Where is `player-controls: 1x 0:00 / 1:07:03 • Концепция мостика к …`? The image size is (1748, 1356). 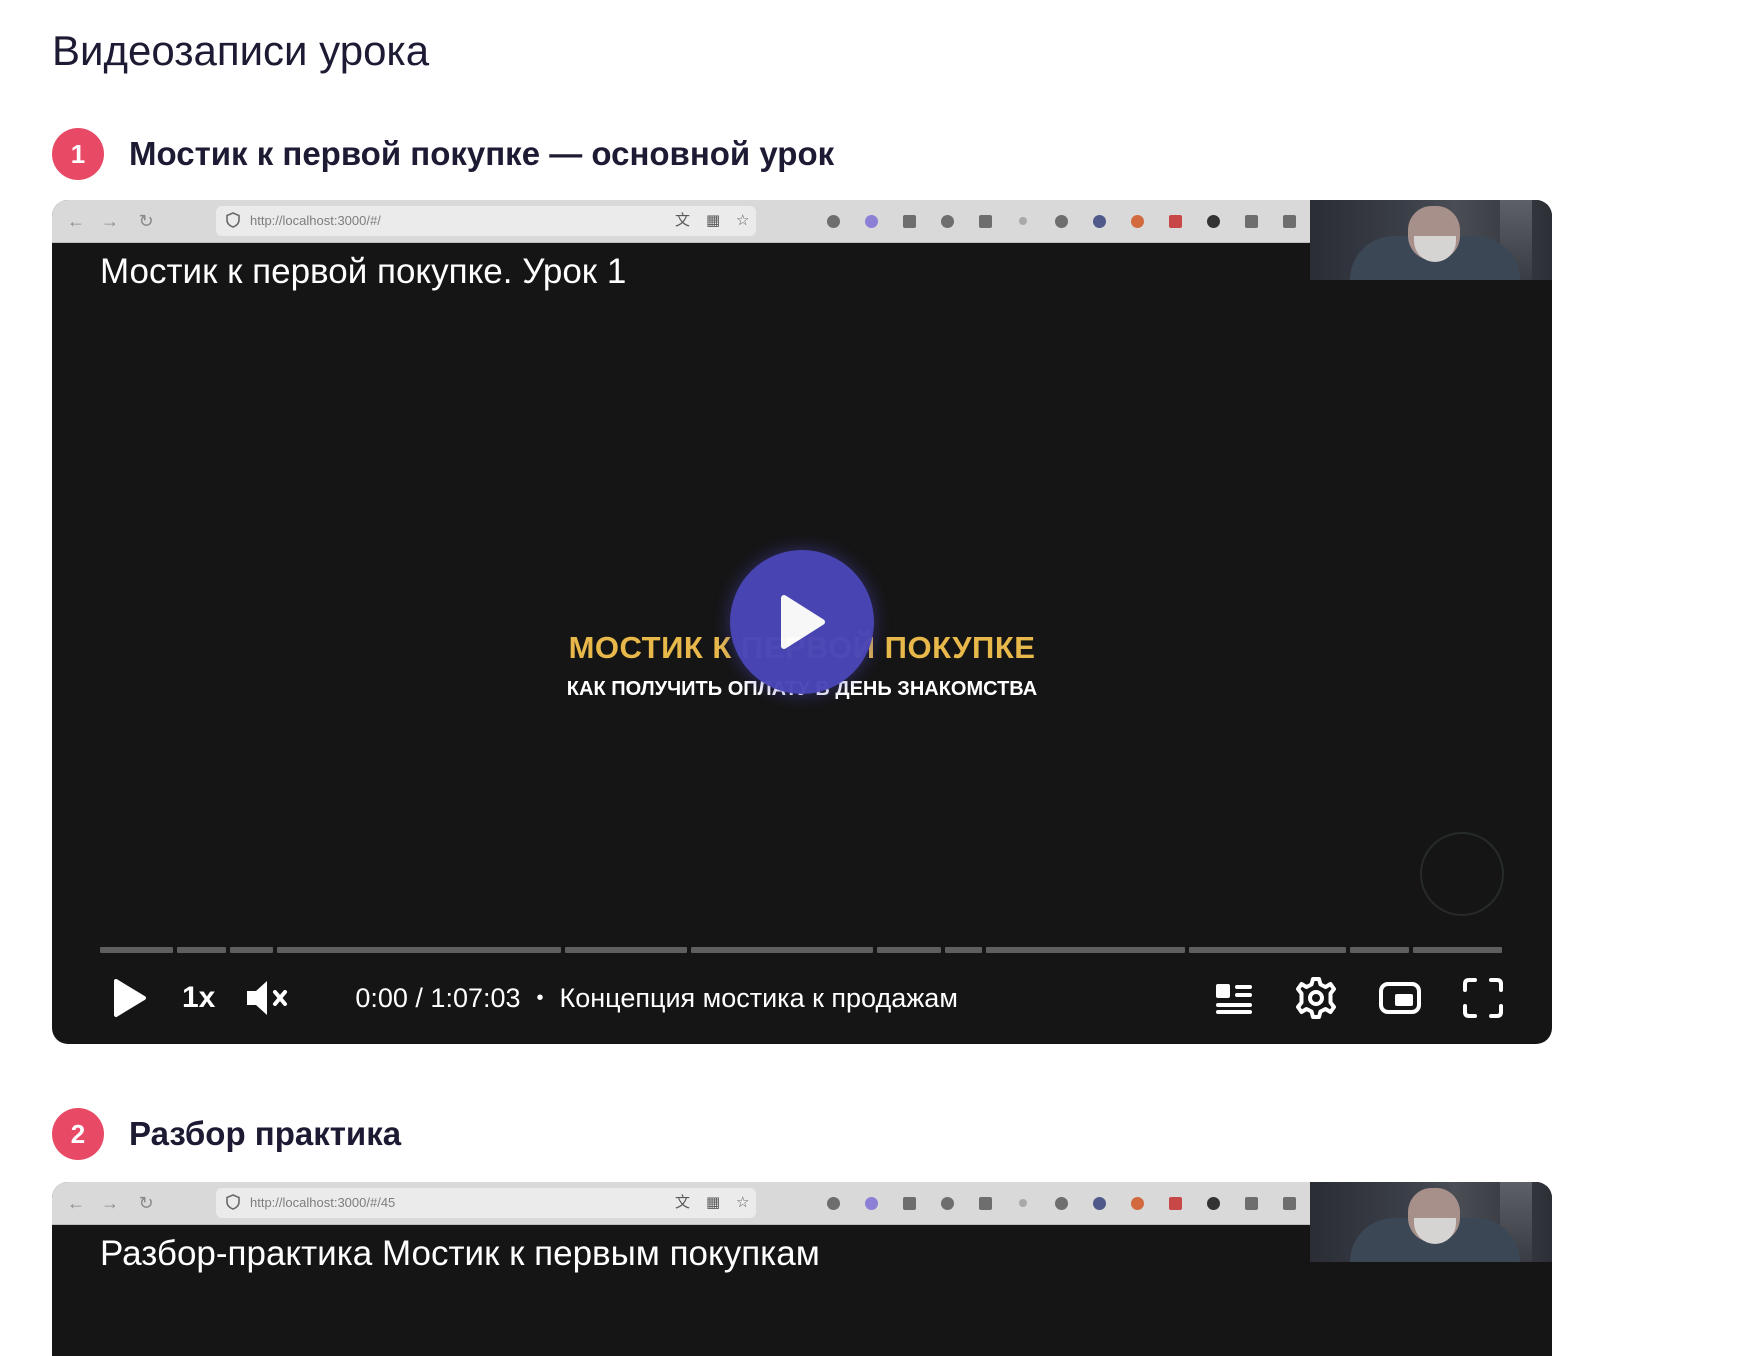
player-controls: 1x 0:00 / 1:07:03 • Концепция мостика к … is located at coordinates (802, 998).